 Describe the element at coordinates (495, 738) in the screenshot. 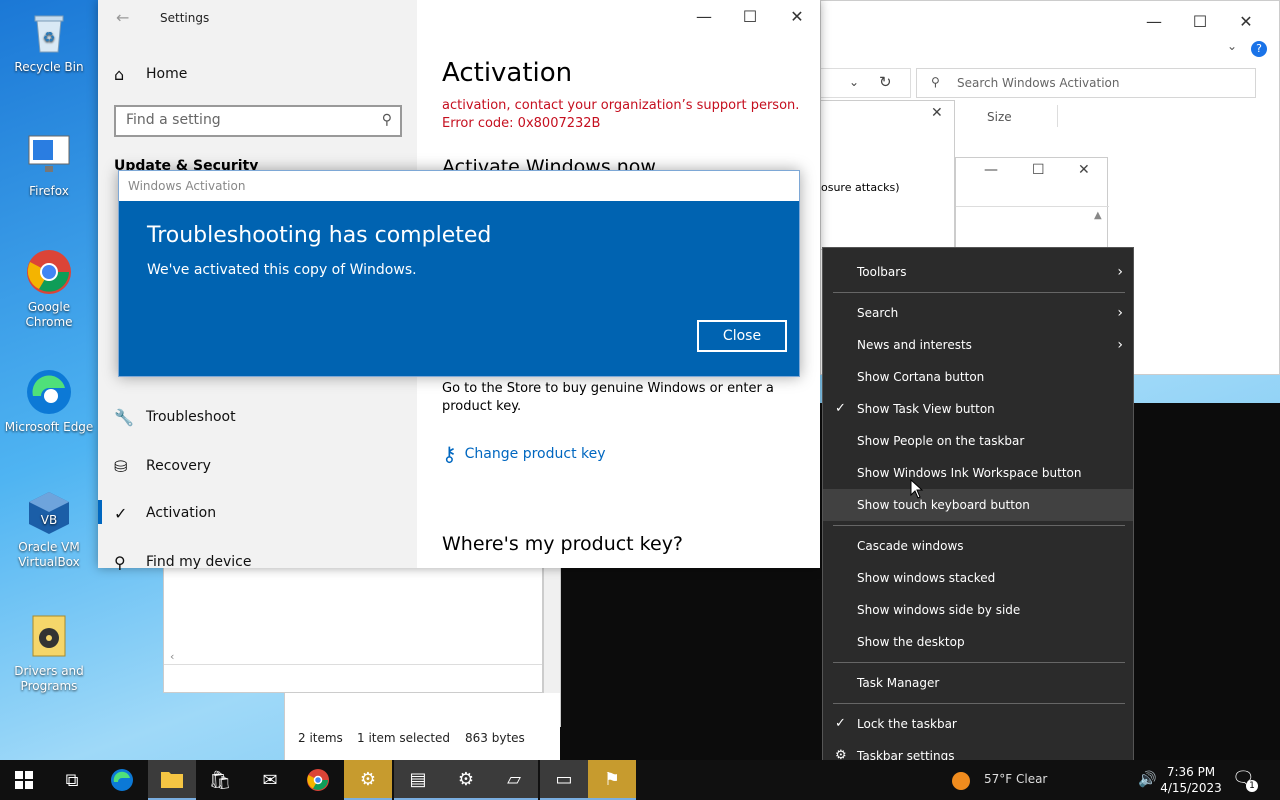

I see `status-size: 863 bytes` at that location.